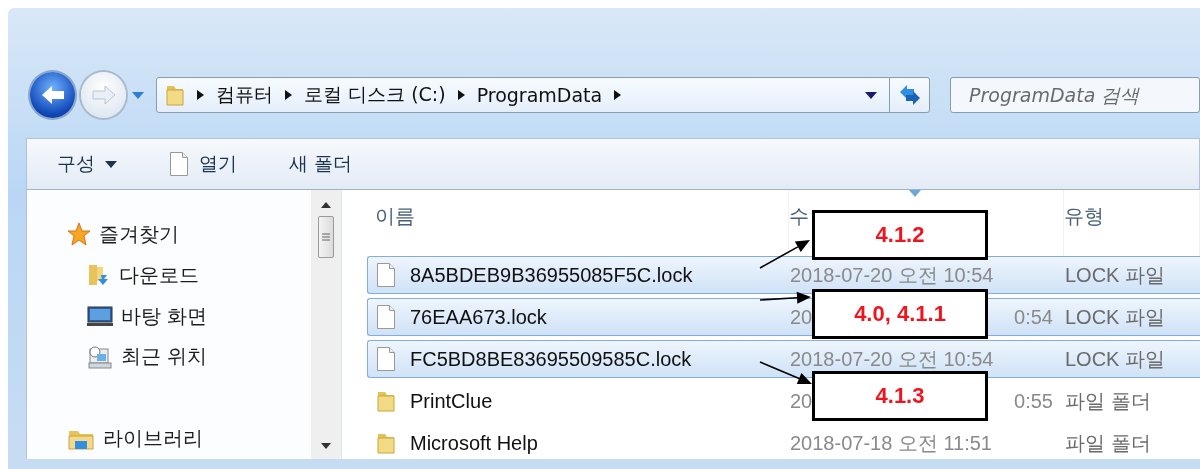  I want to click on toolbar-button: 구성, so click(87, 164).